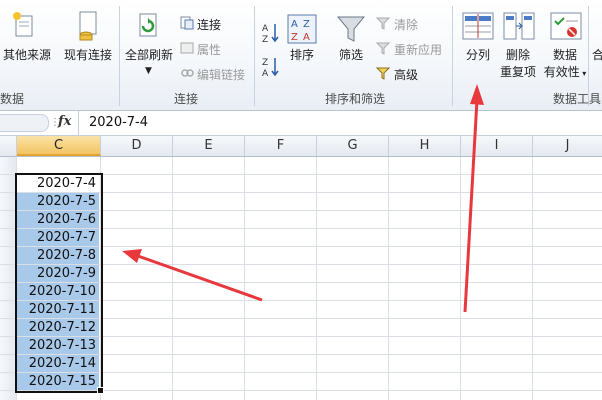 The height and width of the screenshot is (400, 602). What do you see at coordinates (383, 24) in the screenshot?
I see `clear-filter-icon` at bounding box center [383, 24].